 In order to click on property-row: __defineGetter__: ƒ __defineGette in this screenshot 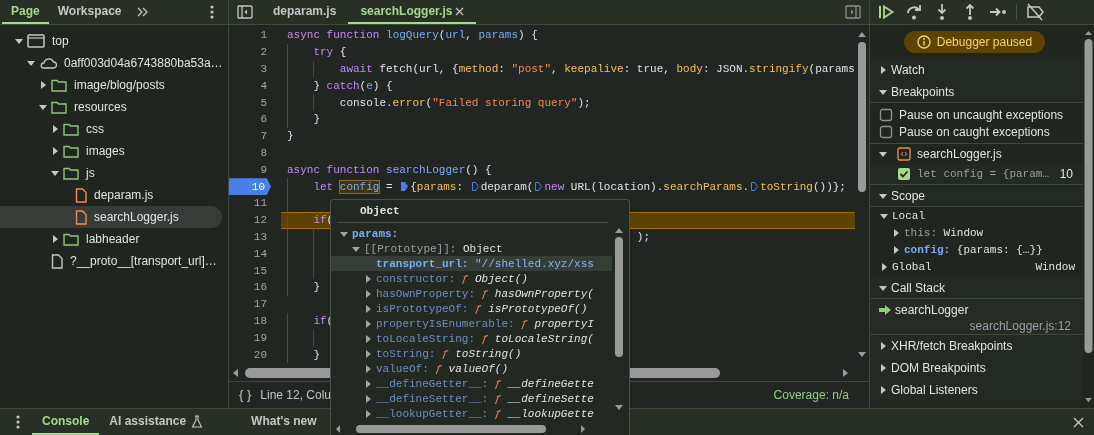, I will do `click(471, 383)`.